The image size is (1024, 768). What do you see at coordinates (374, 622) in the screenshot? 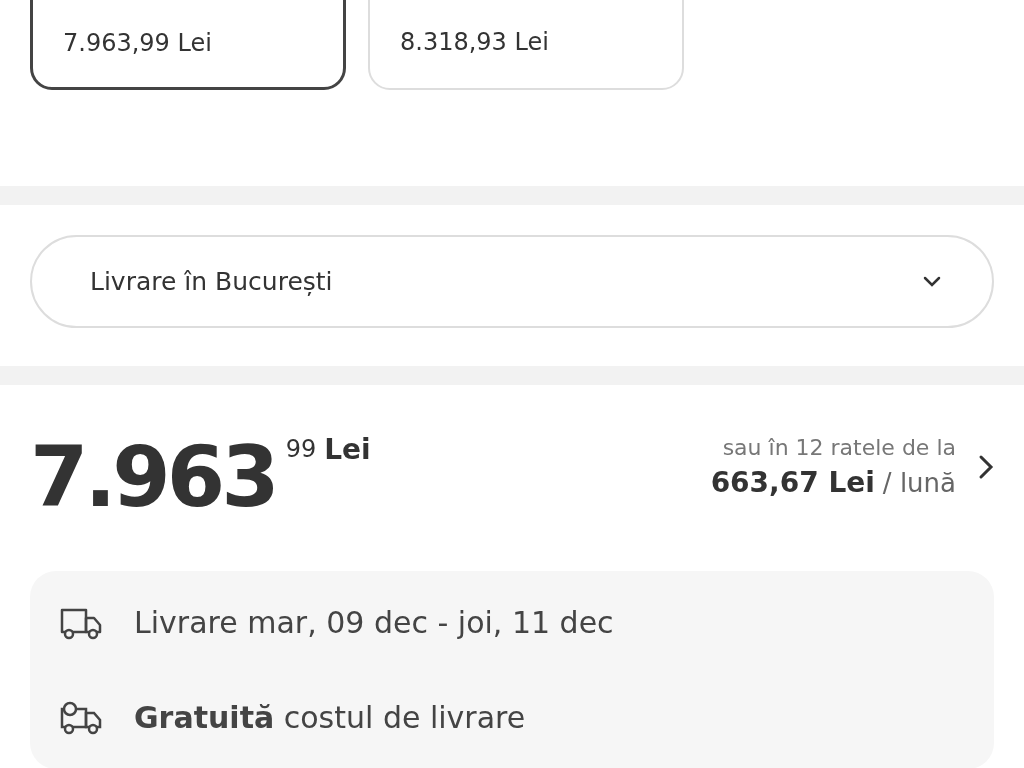
I see `delivery-info-text: Livrare mar, 09 dec - joi, 11 dec` at bounding box center [374, 622].